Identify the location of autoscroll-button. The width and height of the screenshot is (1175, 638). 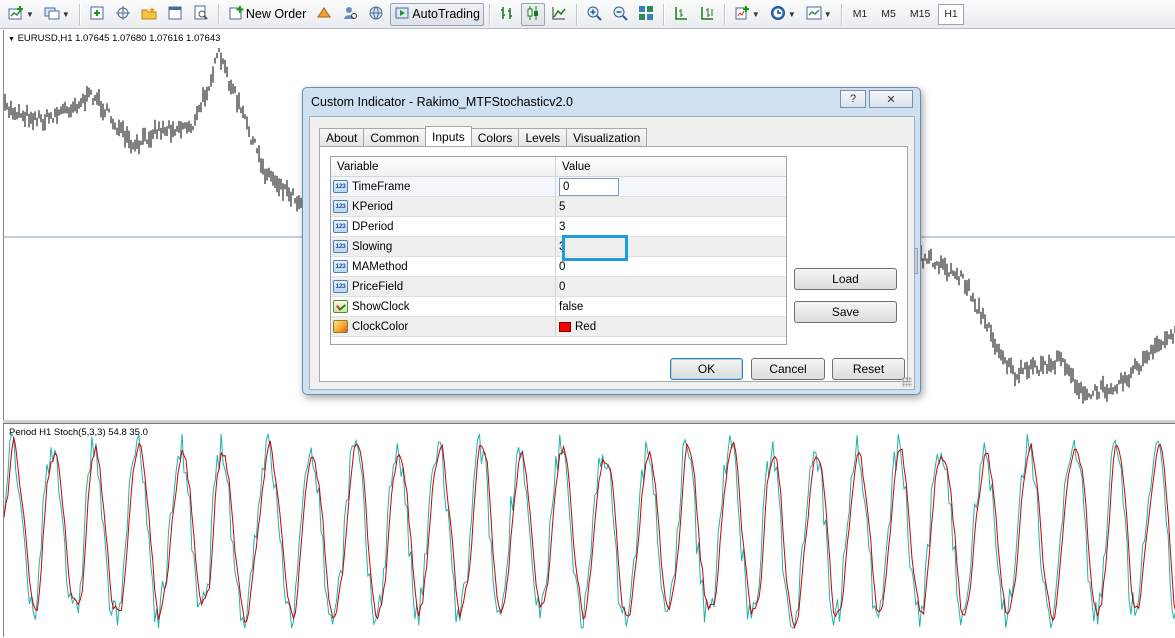
(707, 14).